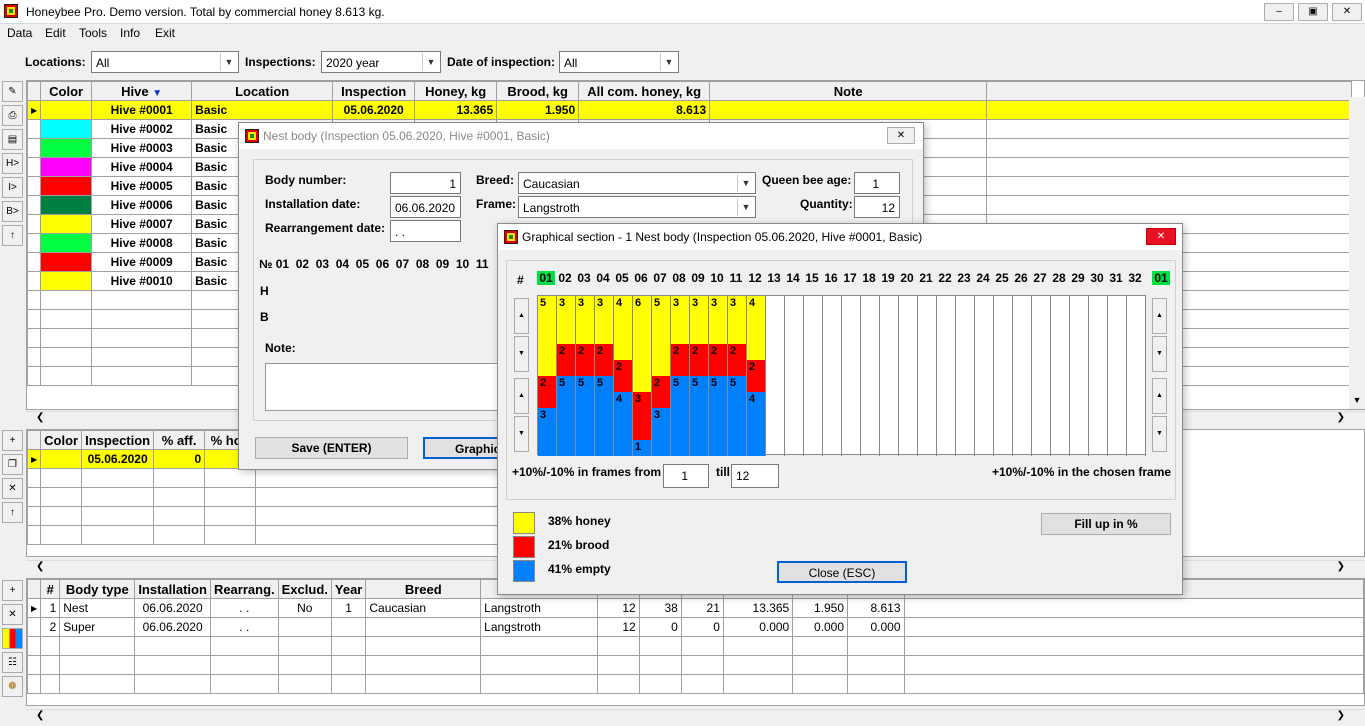 The image size is (1365, 726). What do you see at coordinates (262, 91) in the screenshot?
I see `col-location: Location` at bounding box center [262, 91].